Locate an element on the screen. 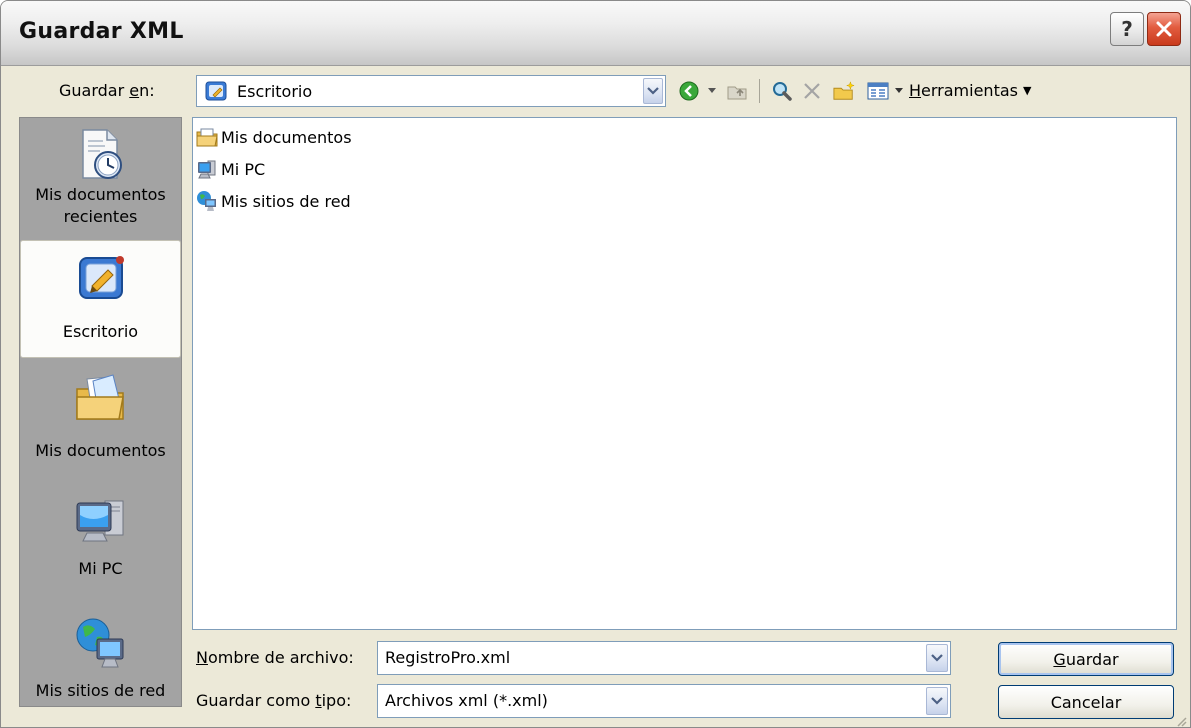 Image resolution: width=1191 pixels, height=728 pixels. file-type-dropdown-arrow is located at coordinates (937, 701).